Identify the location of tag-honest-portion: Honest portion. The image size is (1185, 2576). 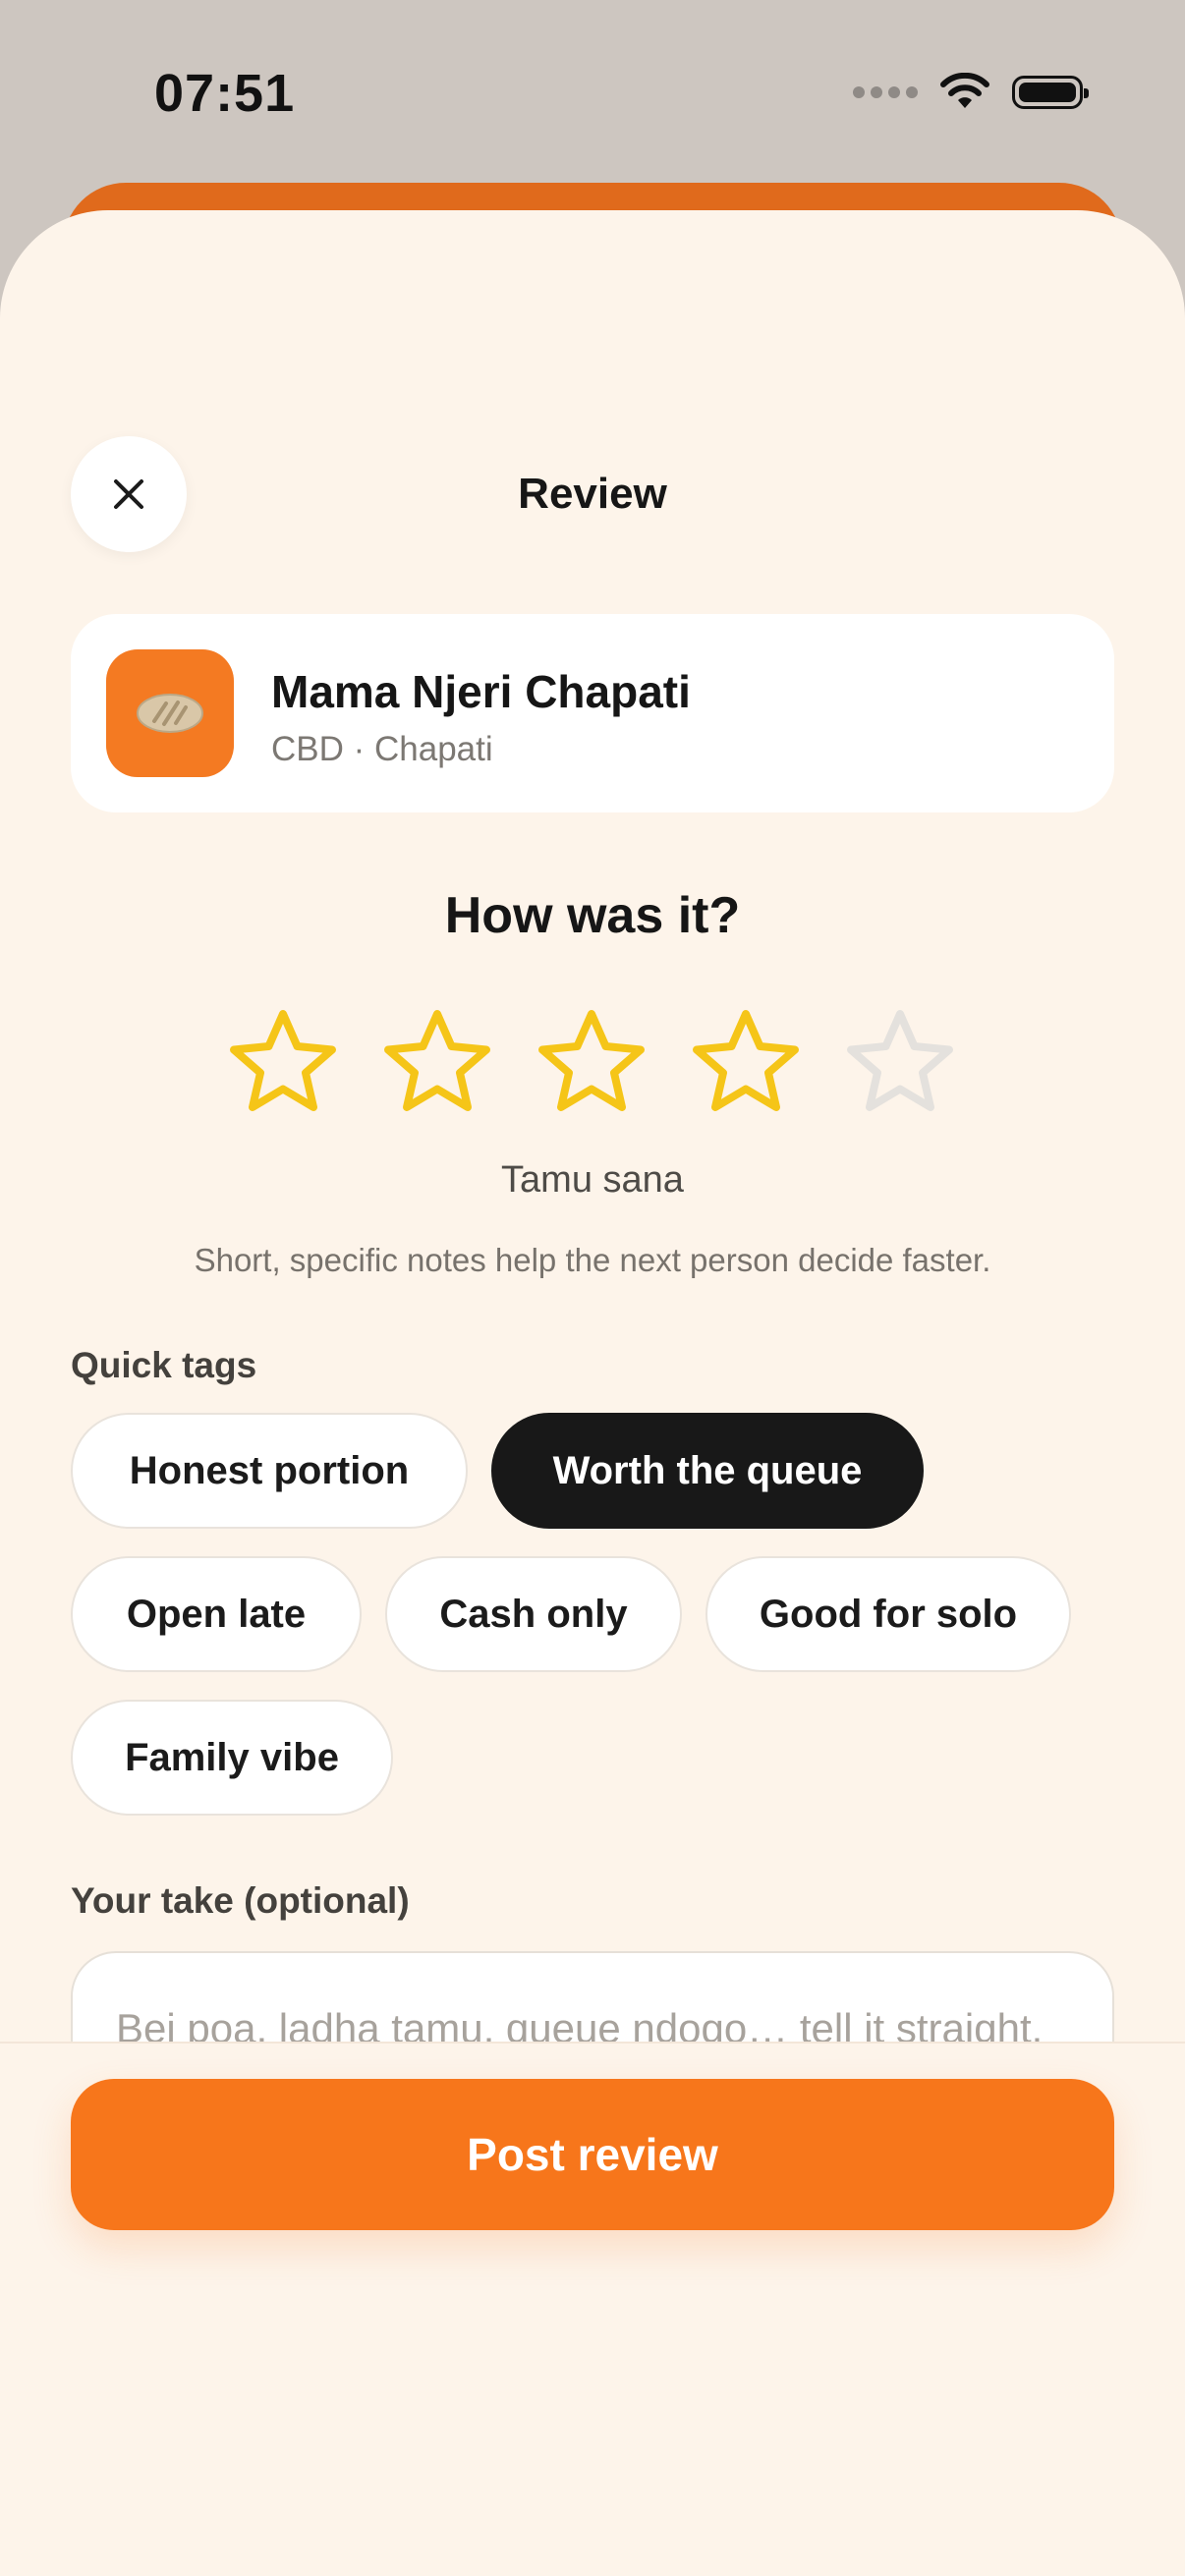
(269, 1471).